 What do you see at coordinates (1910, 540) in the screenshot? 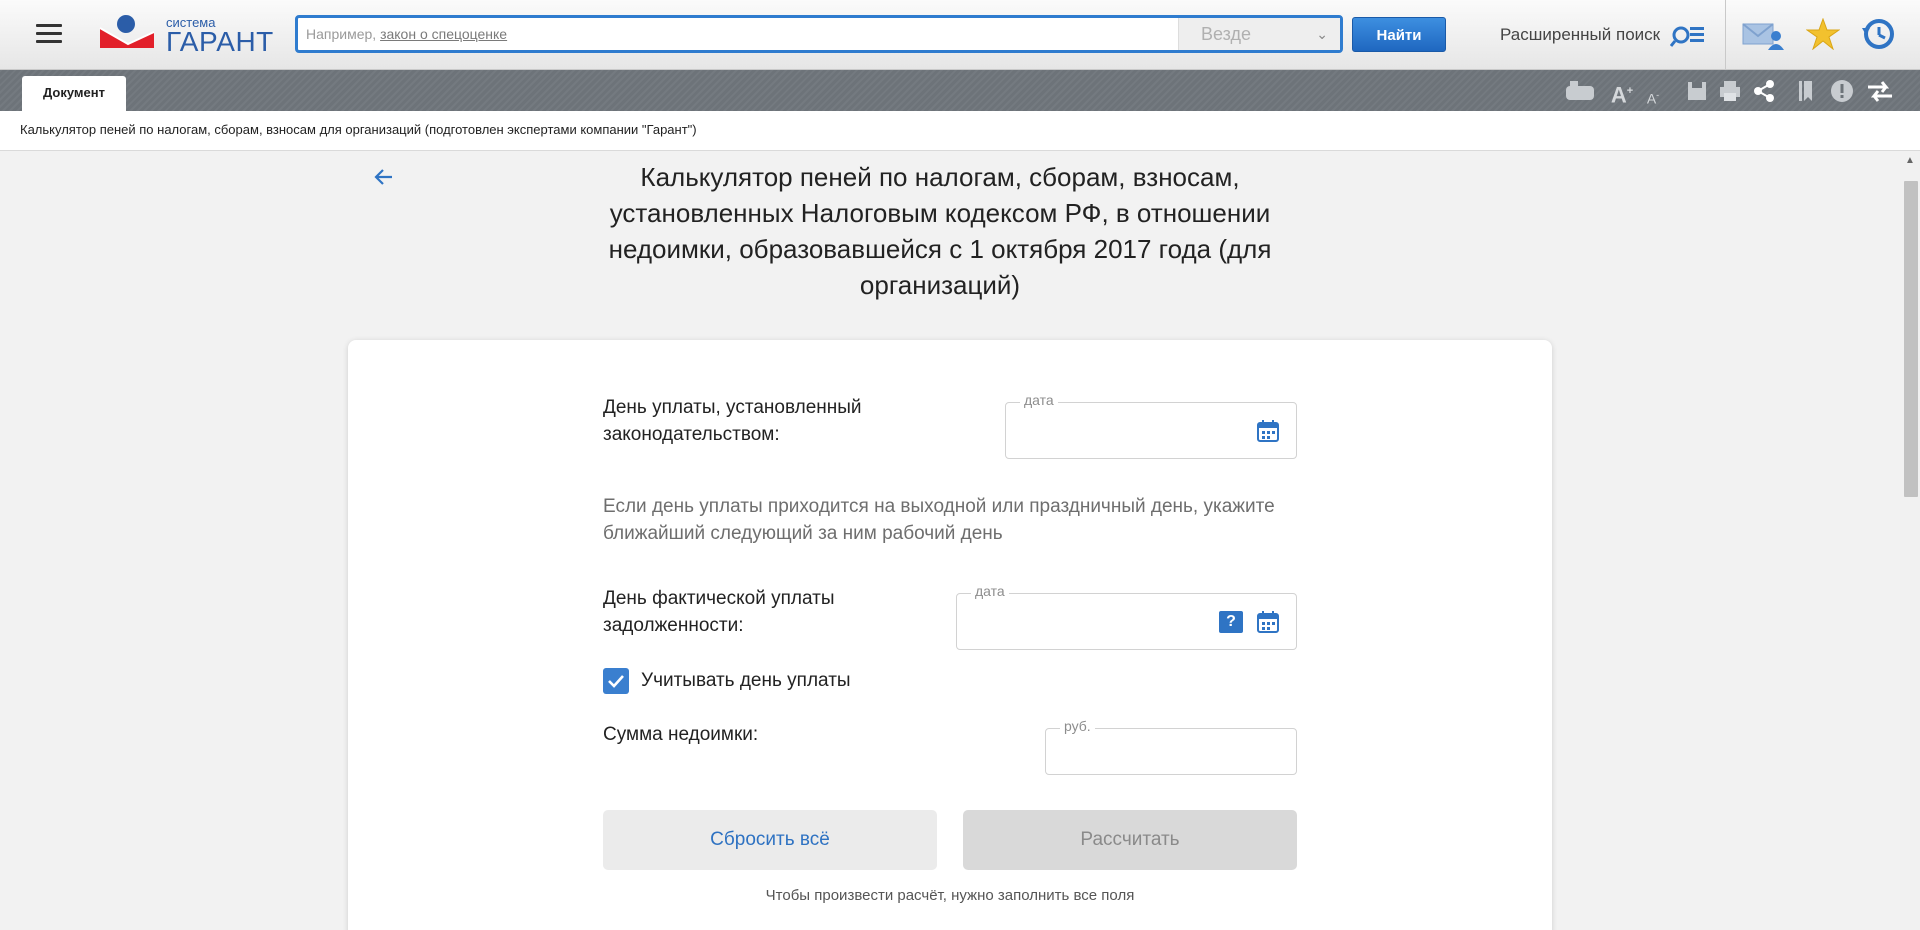
I see `vertical-scrollbar: ▲` at bounding box center [1910, 540].